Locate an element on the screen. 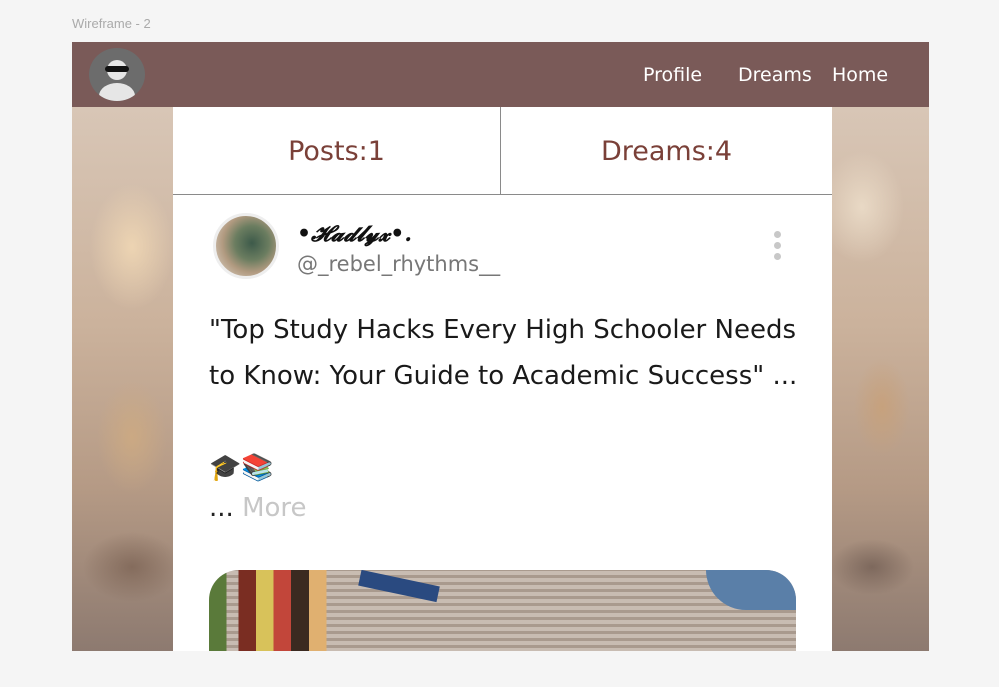  posts-count: Posts:1 is located at coordinates (336, 151).